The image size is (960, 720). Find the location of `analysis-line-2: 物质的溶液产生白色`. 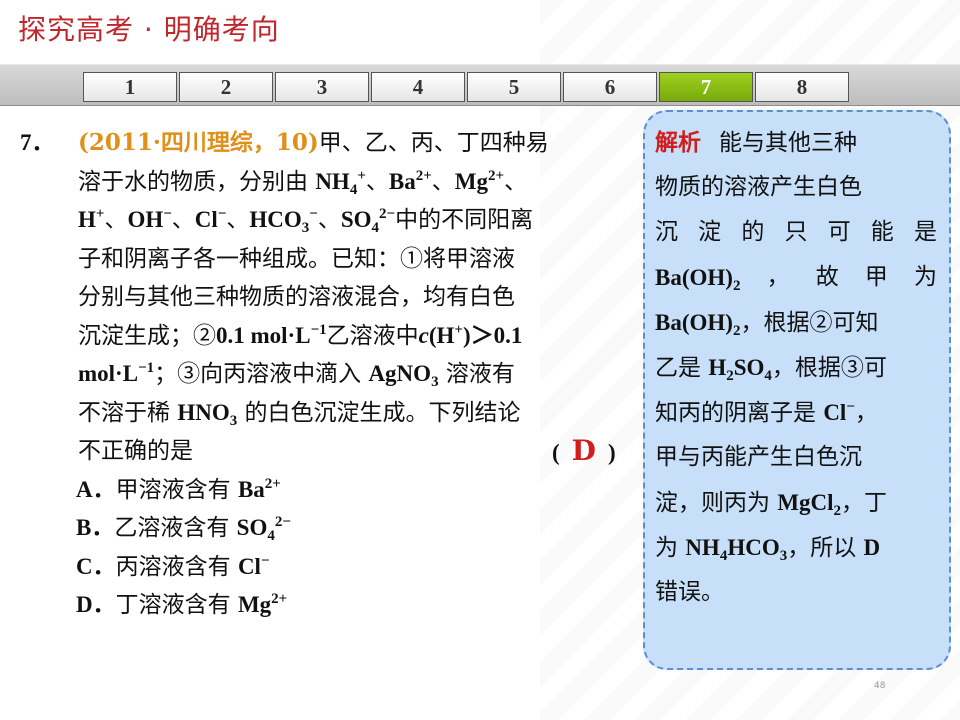

analysis-line-2: 物质的溶液产生白色 is located at coordinates (758, 187).